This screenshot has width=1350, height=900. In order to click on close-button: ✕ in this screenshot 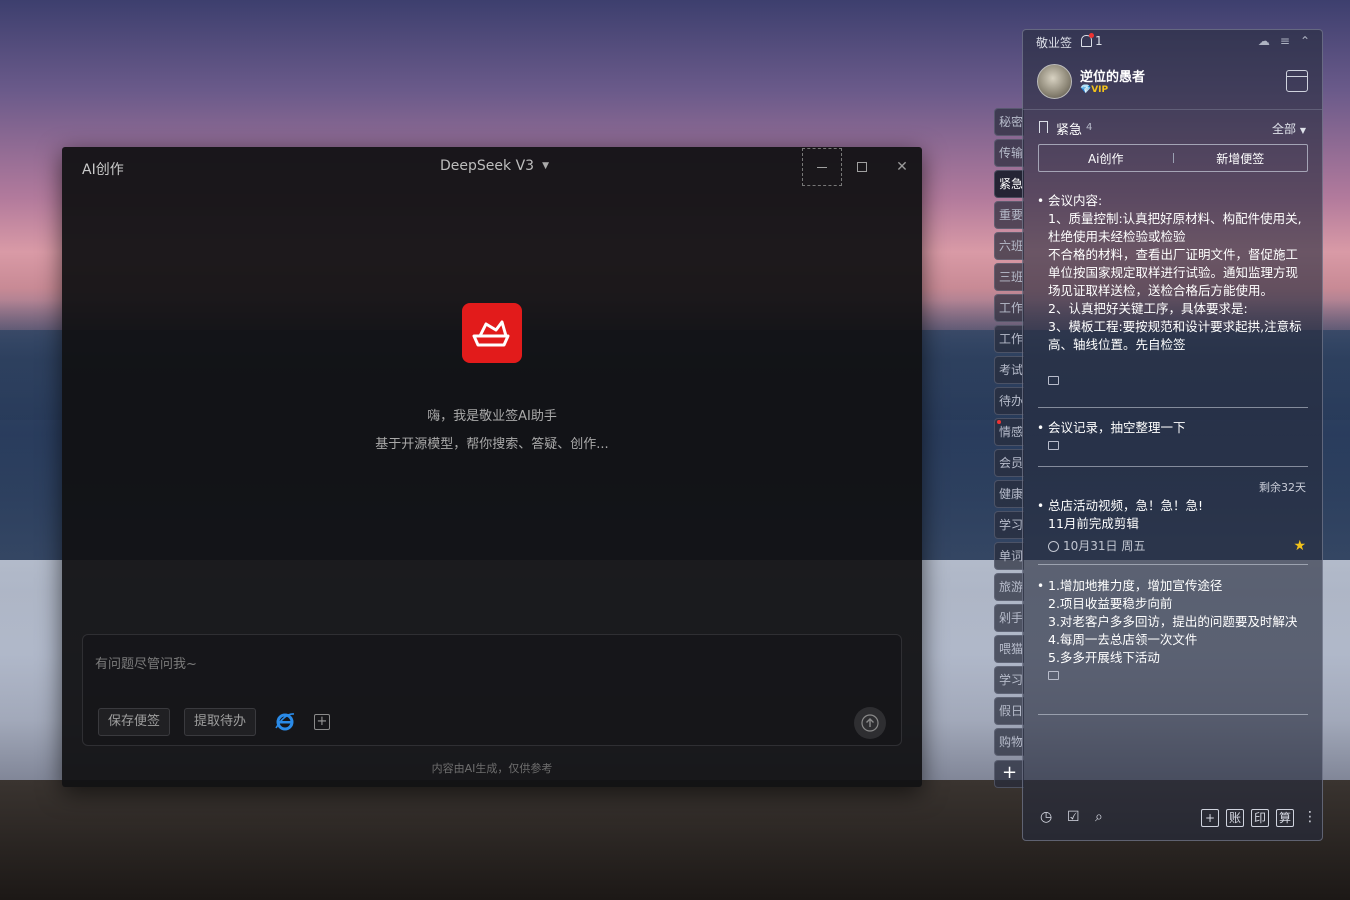, I will do `click(902, 167)`.